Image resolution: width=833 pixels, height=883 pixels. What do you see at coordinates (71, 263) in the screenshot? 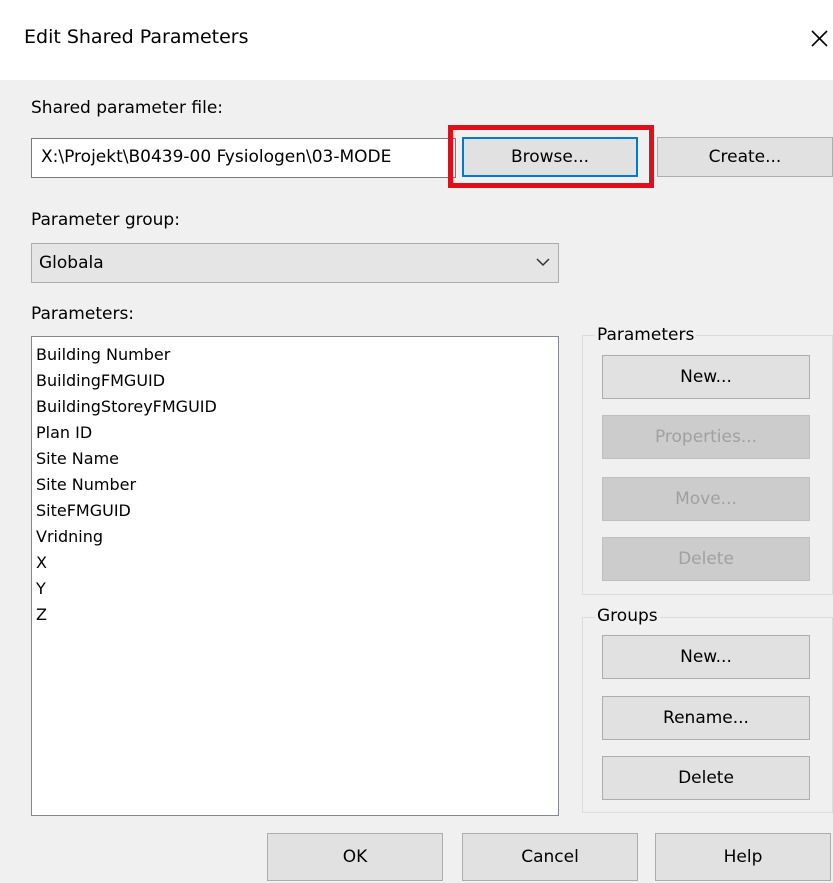
I see `parameter-group-selected: Globala` at bounding box center [71, 263].